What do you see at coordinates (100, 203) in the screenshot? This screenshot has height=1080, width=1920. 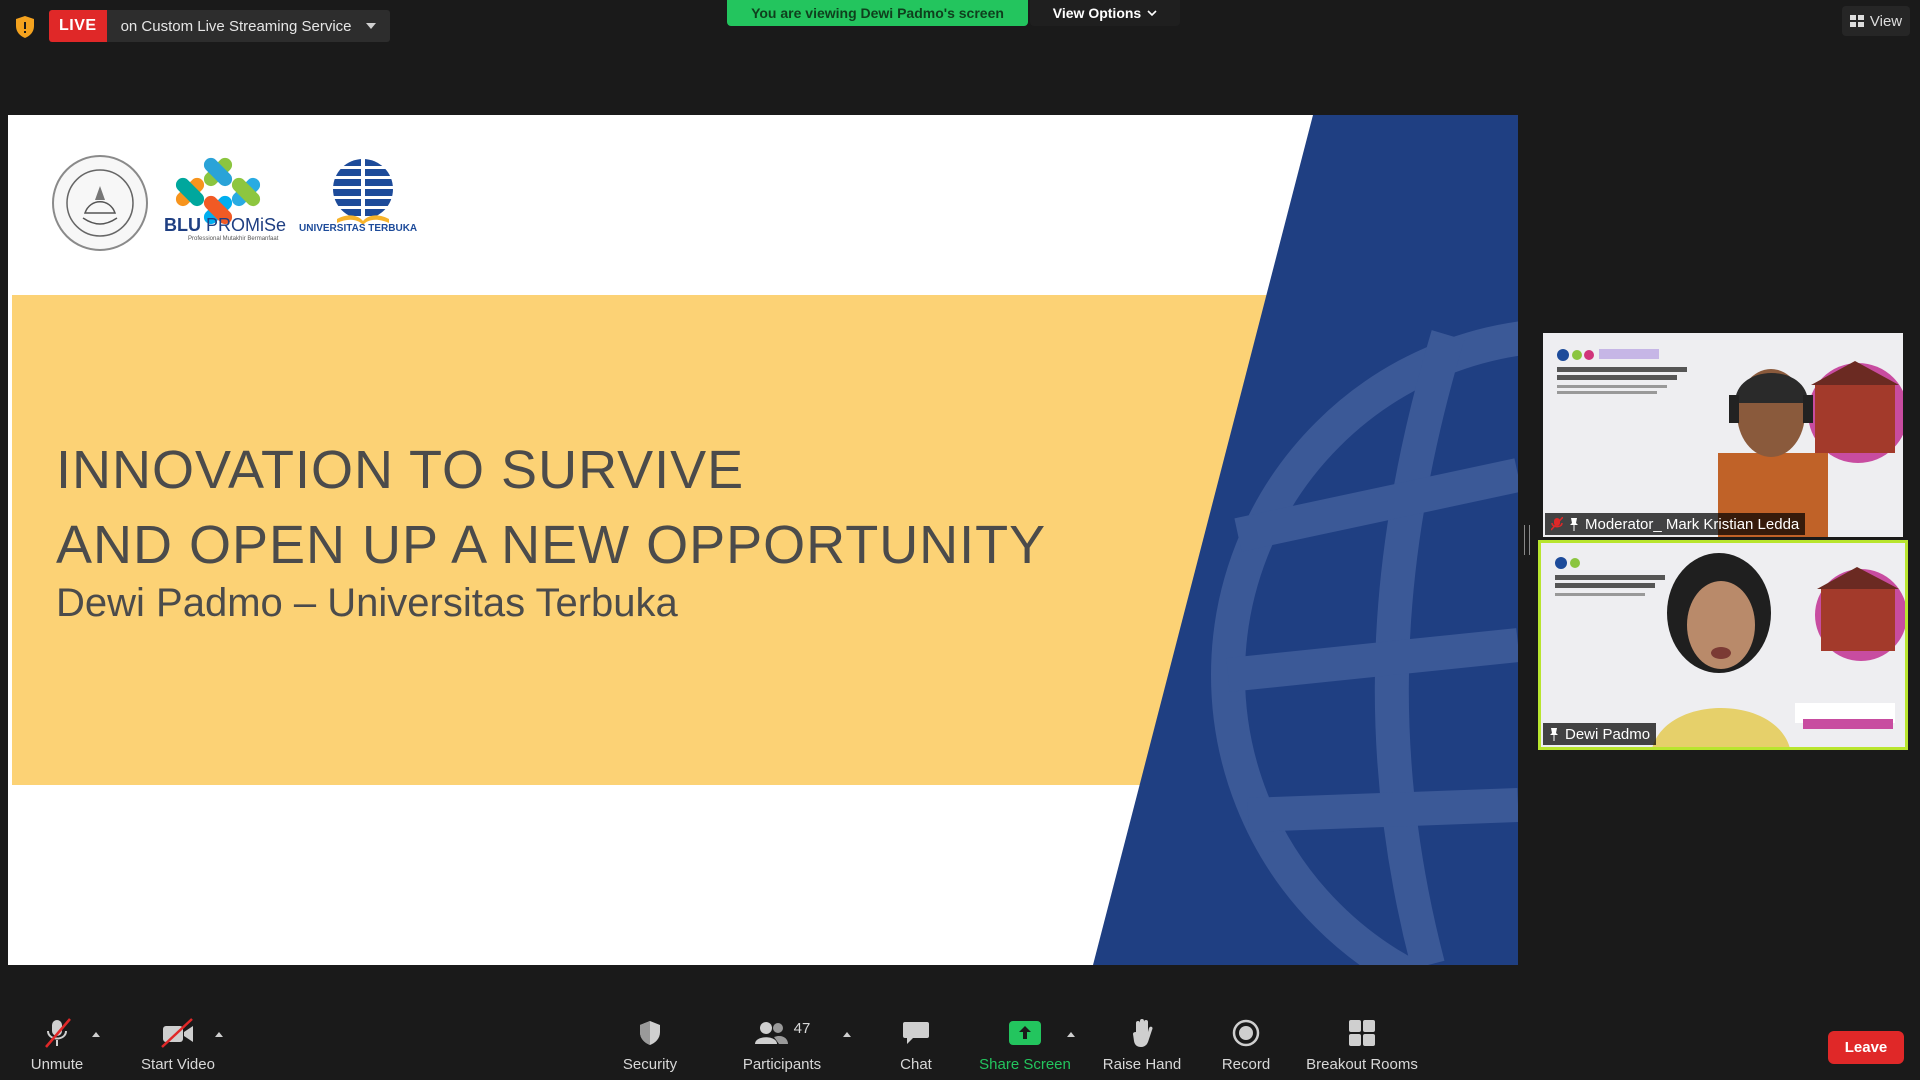 I see `tut-wuri-handayani-logo` at bounding box center [100, 203].